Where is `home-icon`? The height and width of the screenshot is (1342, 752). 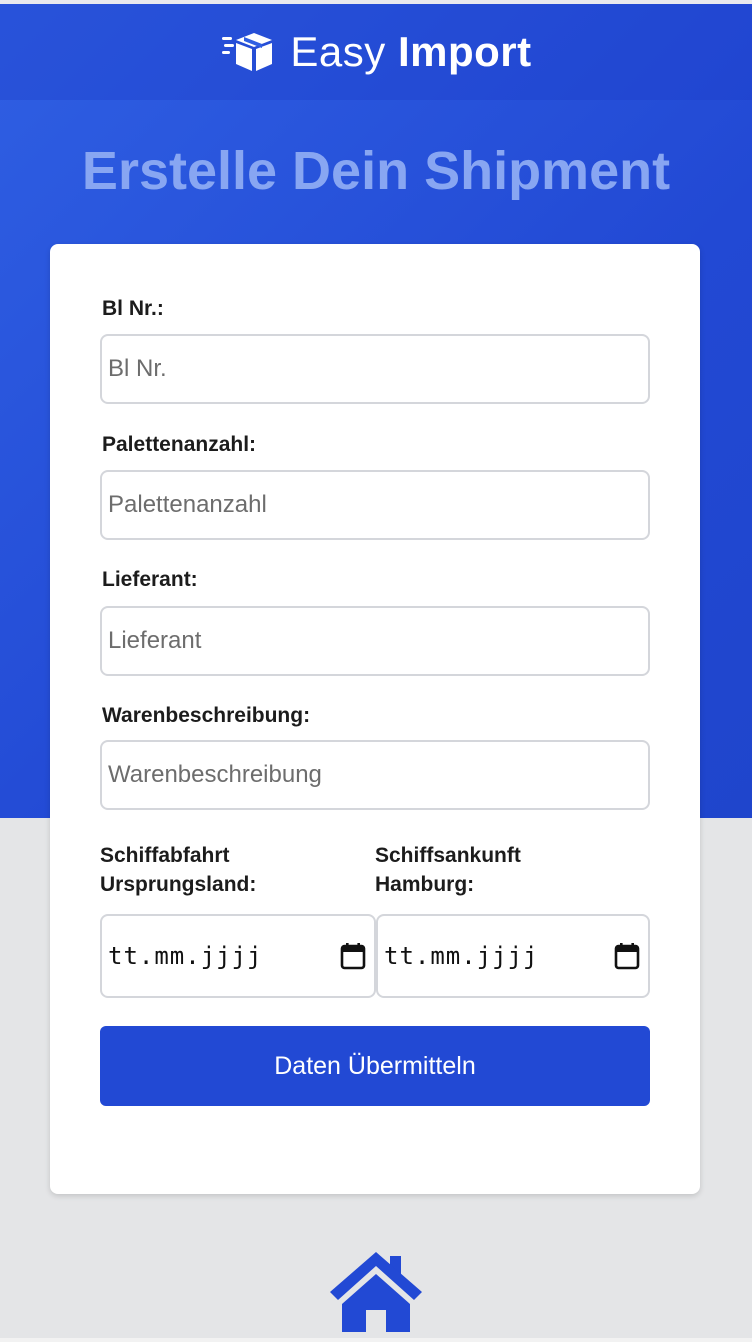
home-icon is located at coordinates (376, 1292).